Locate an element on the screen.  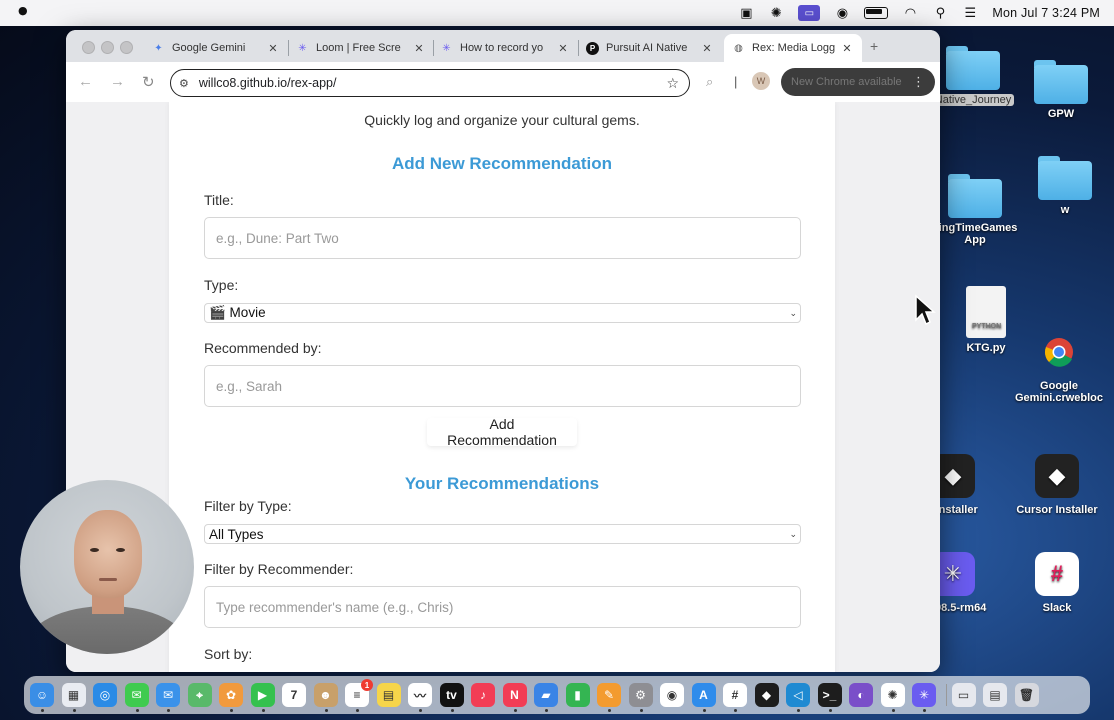
dock-notes-icon: ▤ is located at coordinates (388, 695).